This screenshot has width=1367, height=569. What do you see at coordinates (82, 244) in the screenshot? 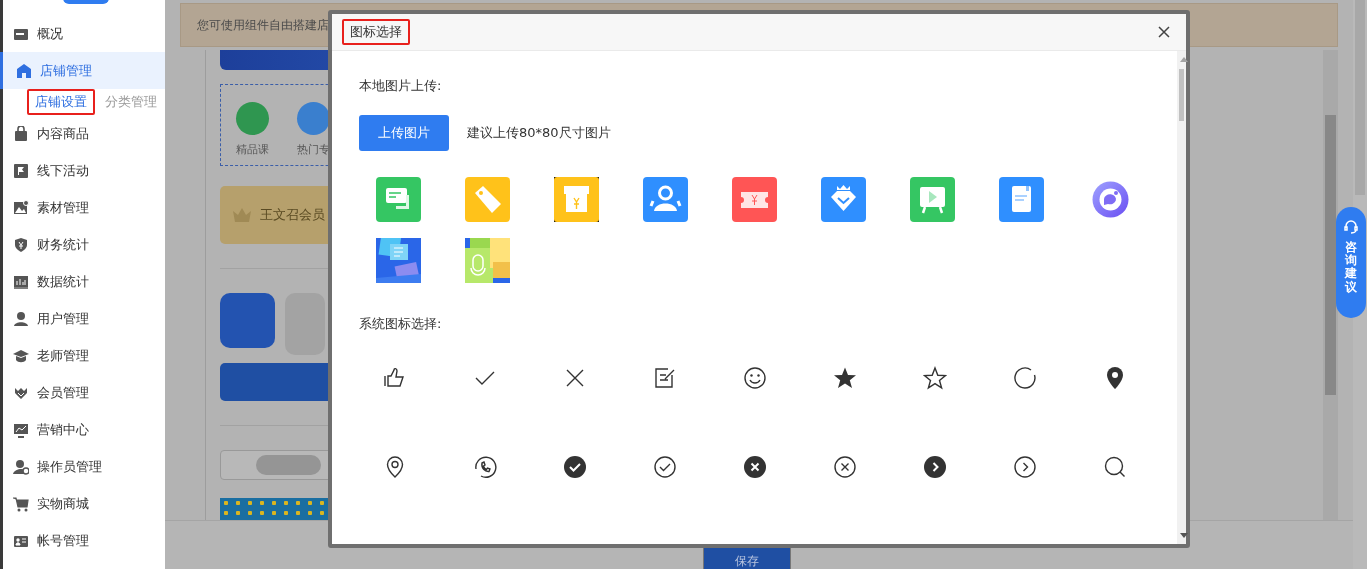
I see `sidebar-item: 财务统计` at bounding box center [82, 244].